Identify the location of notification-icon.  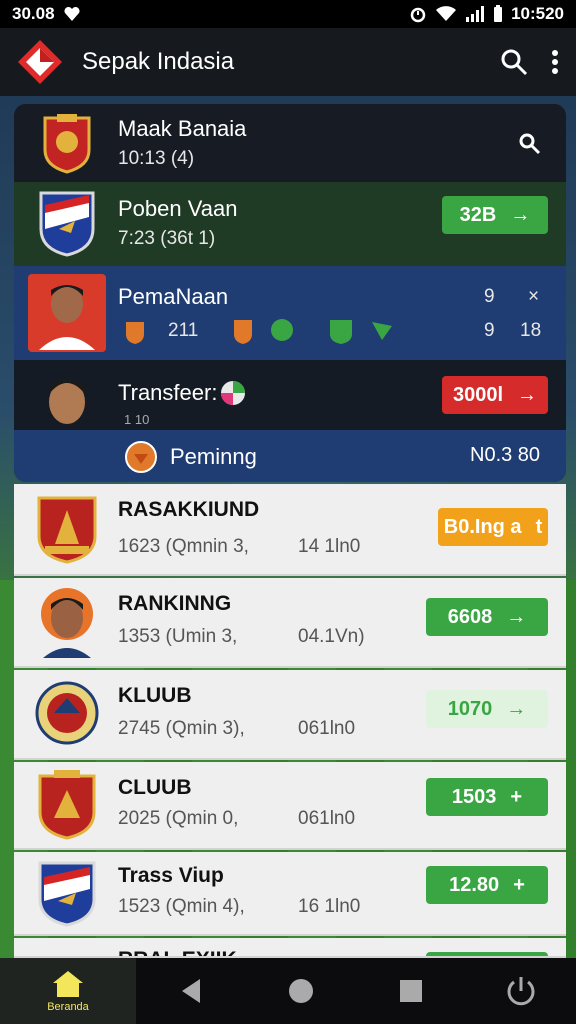
(72, 14).